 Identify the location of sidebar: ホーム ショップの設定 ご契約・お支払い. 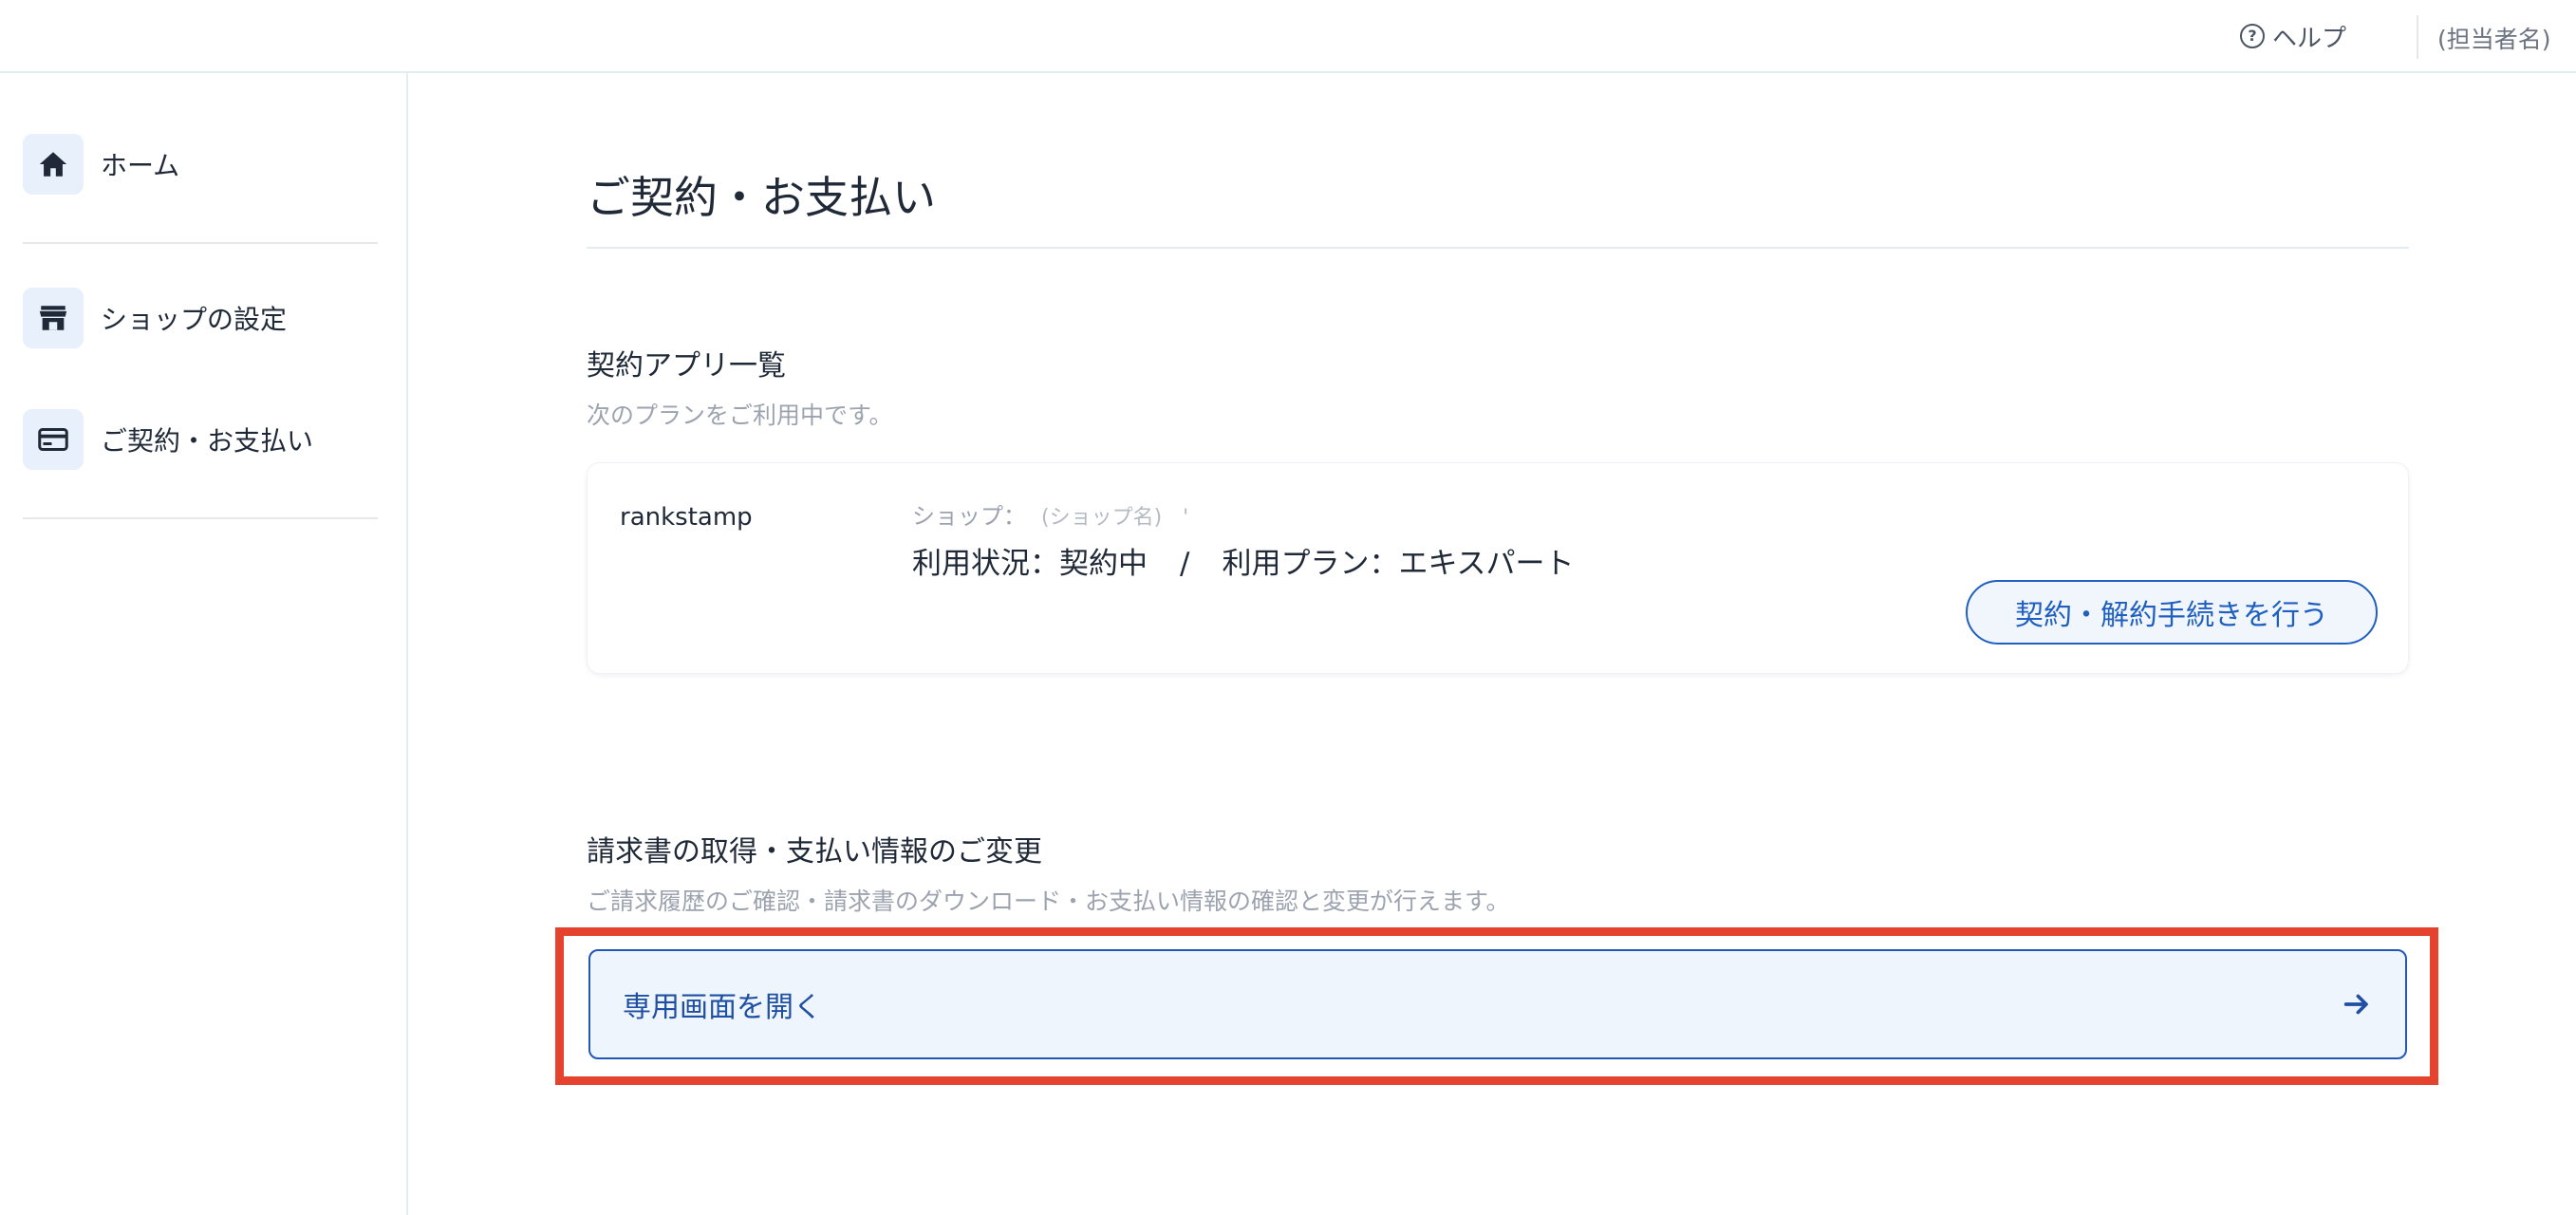
(204, 644).